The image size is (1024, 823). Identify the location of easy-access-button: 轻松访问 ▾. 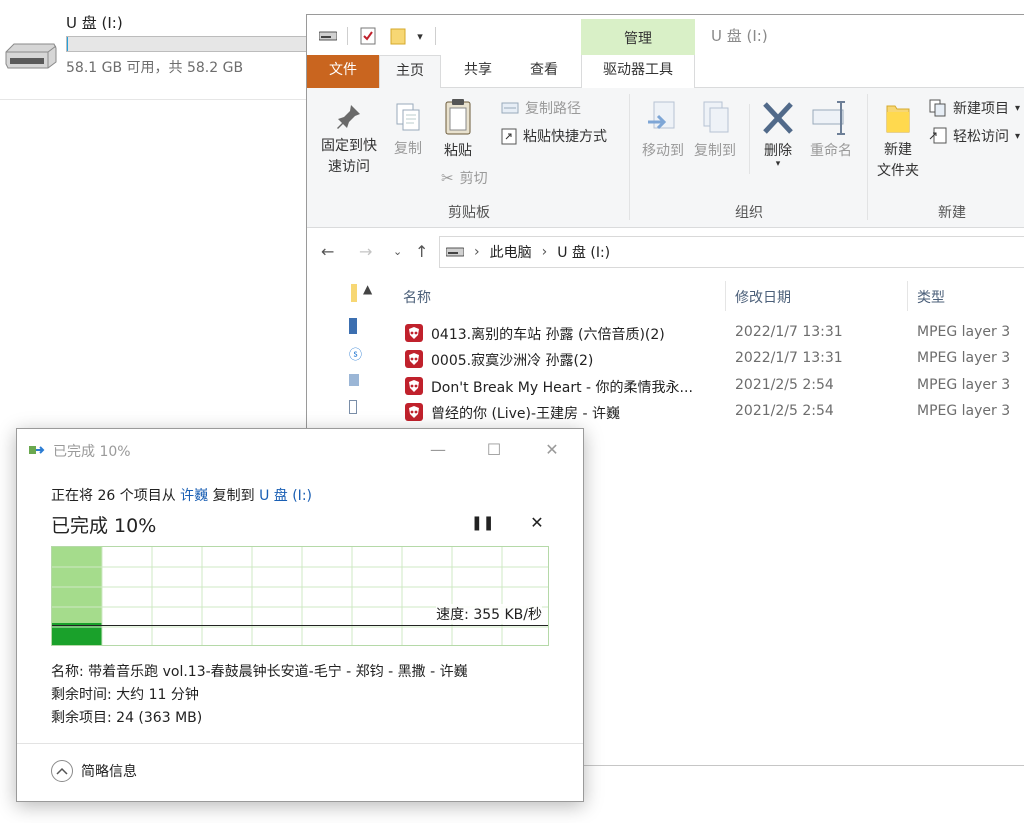
(974, 136).